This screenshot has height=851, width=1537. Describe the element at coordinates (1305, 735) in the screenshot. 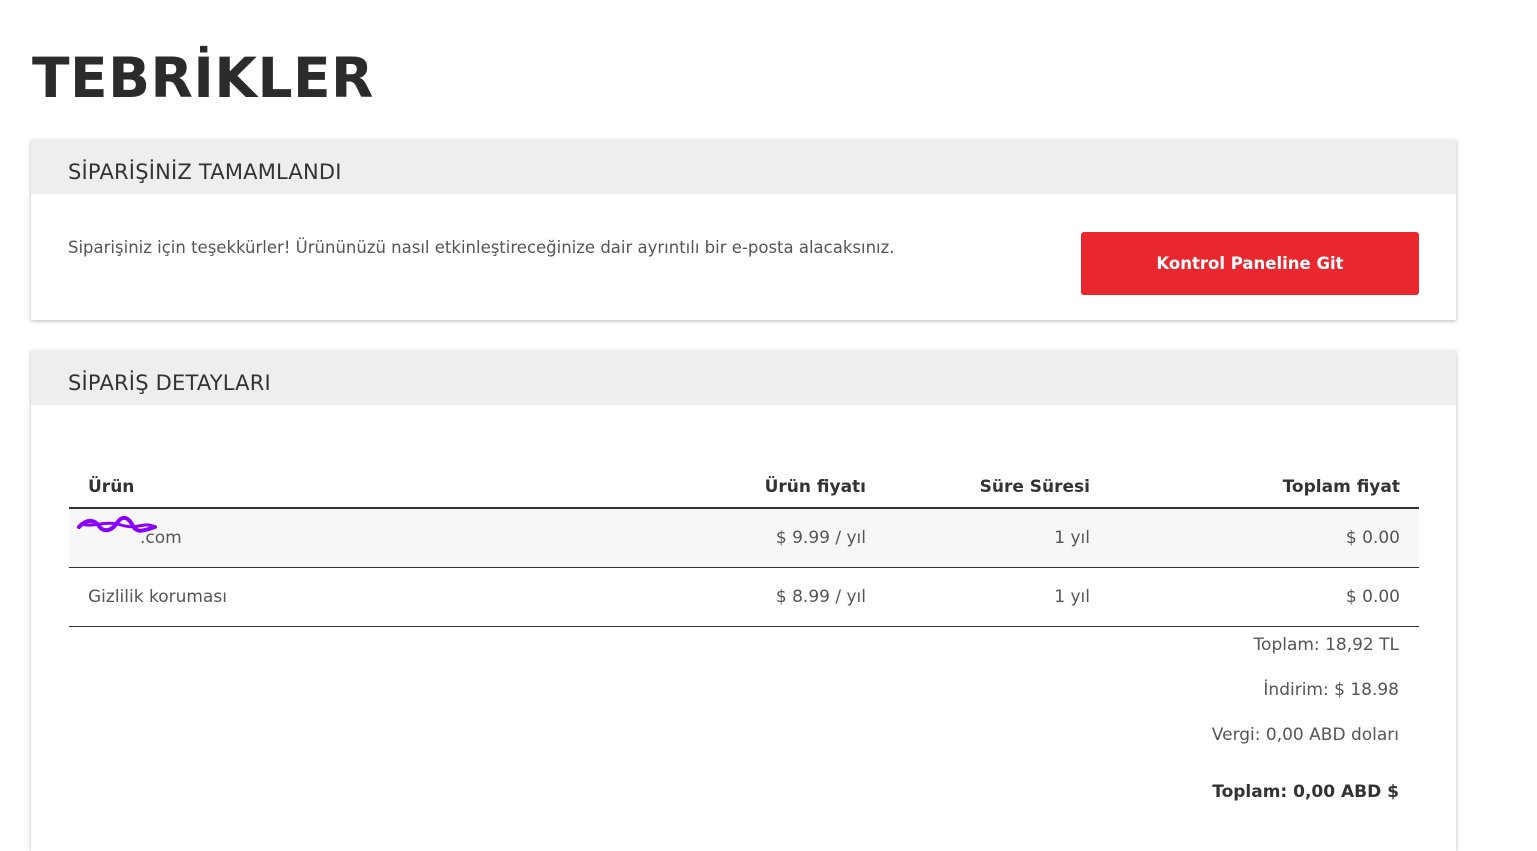

I see `summary-tax: Vergi: 0,00 ABD doları` at that location.